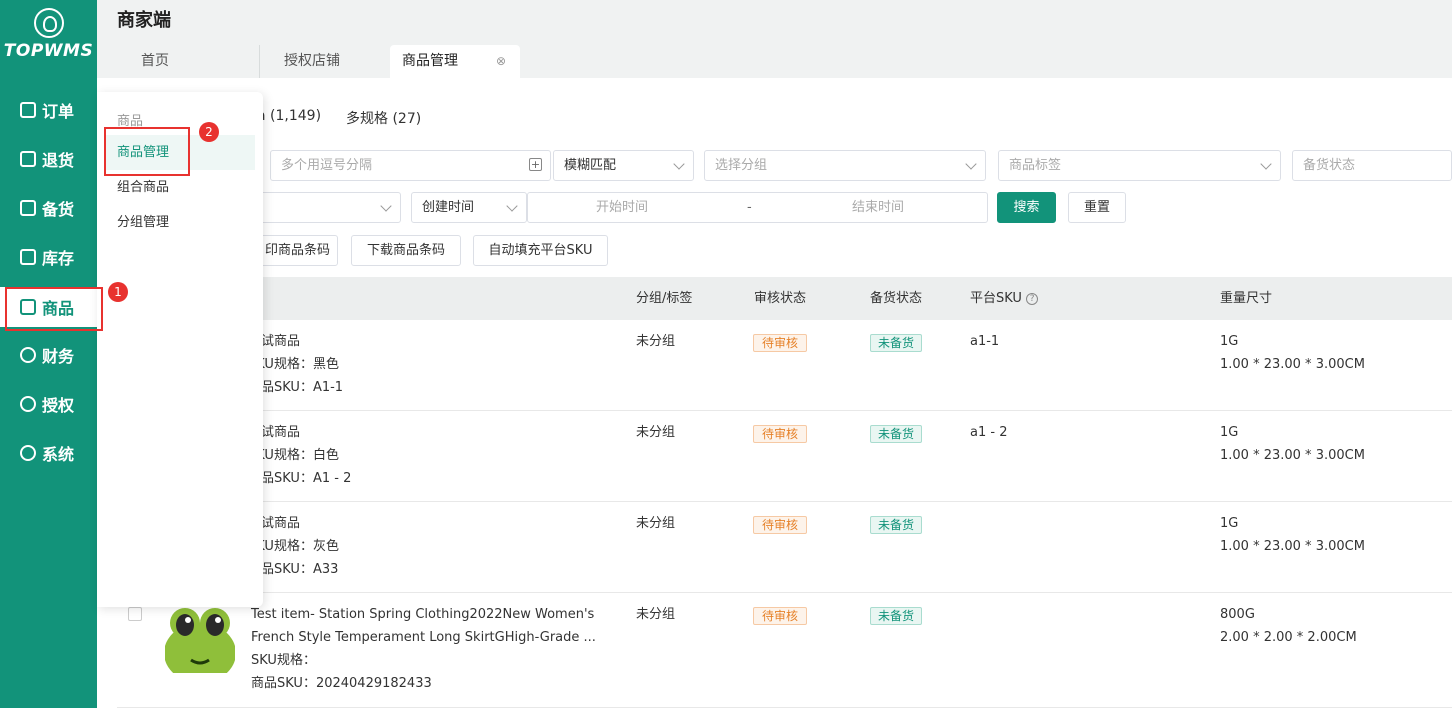  Describe the element at coordinates (135, 614) in the screenshot. I see `row-checkbox` at that location.